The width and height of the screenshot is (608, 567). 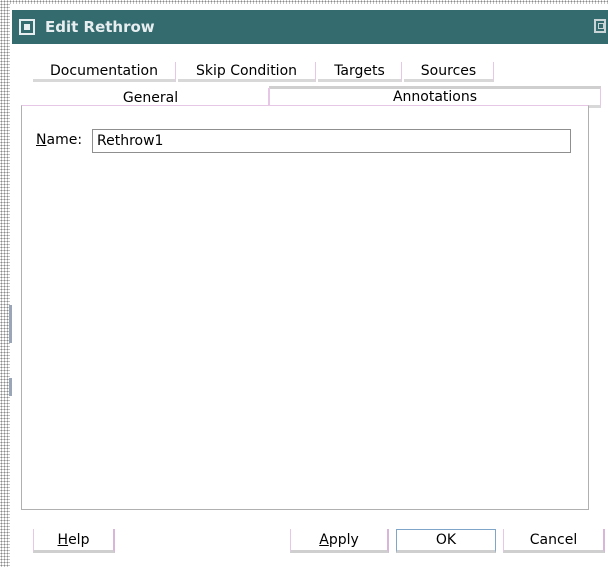 I want to click on tab-label: Sources, so click(x=448, y=70).